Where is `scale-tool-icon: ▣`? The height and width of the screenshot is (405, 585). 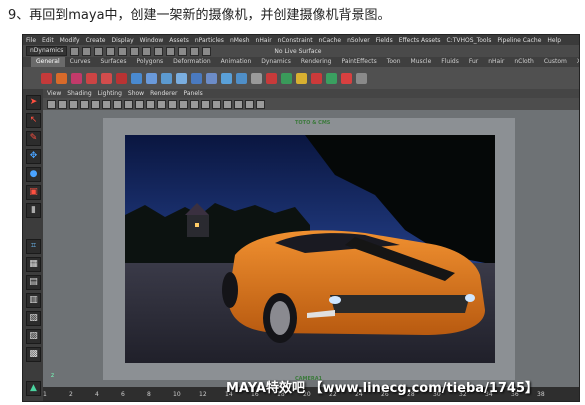 scale-tool-icon: ▣ is located at coordinates (33, 192).